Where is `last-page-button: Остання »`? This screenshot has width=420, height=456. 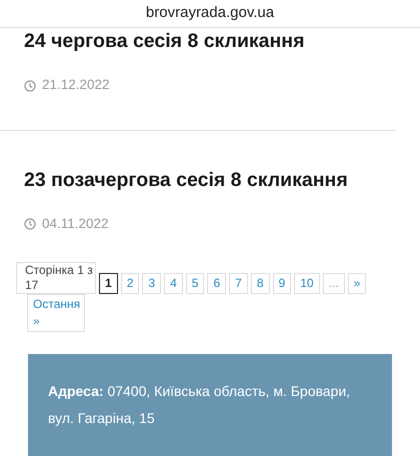
last-page-button: Остання » is located at coordinates (56, 313).